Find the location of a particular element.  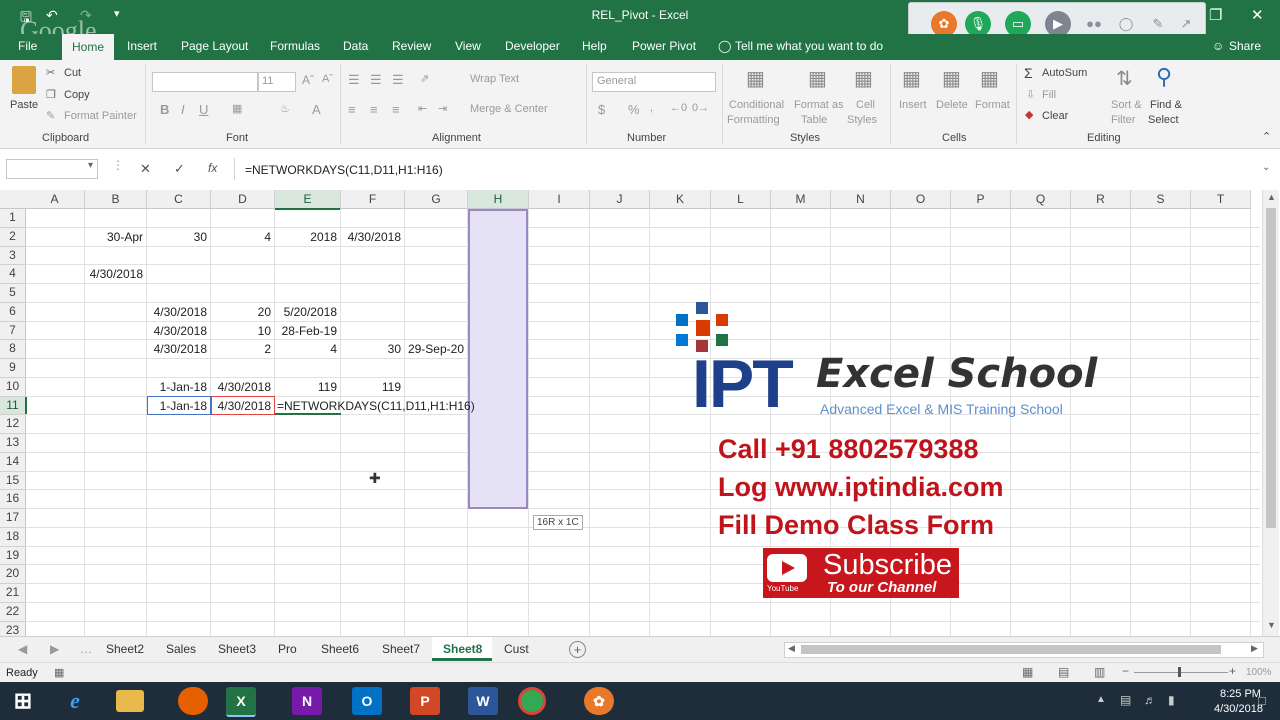

clock-time: 8:25 PM is located at coordinates (1240, 694).